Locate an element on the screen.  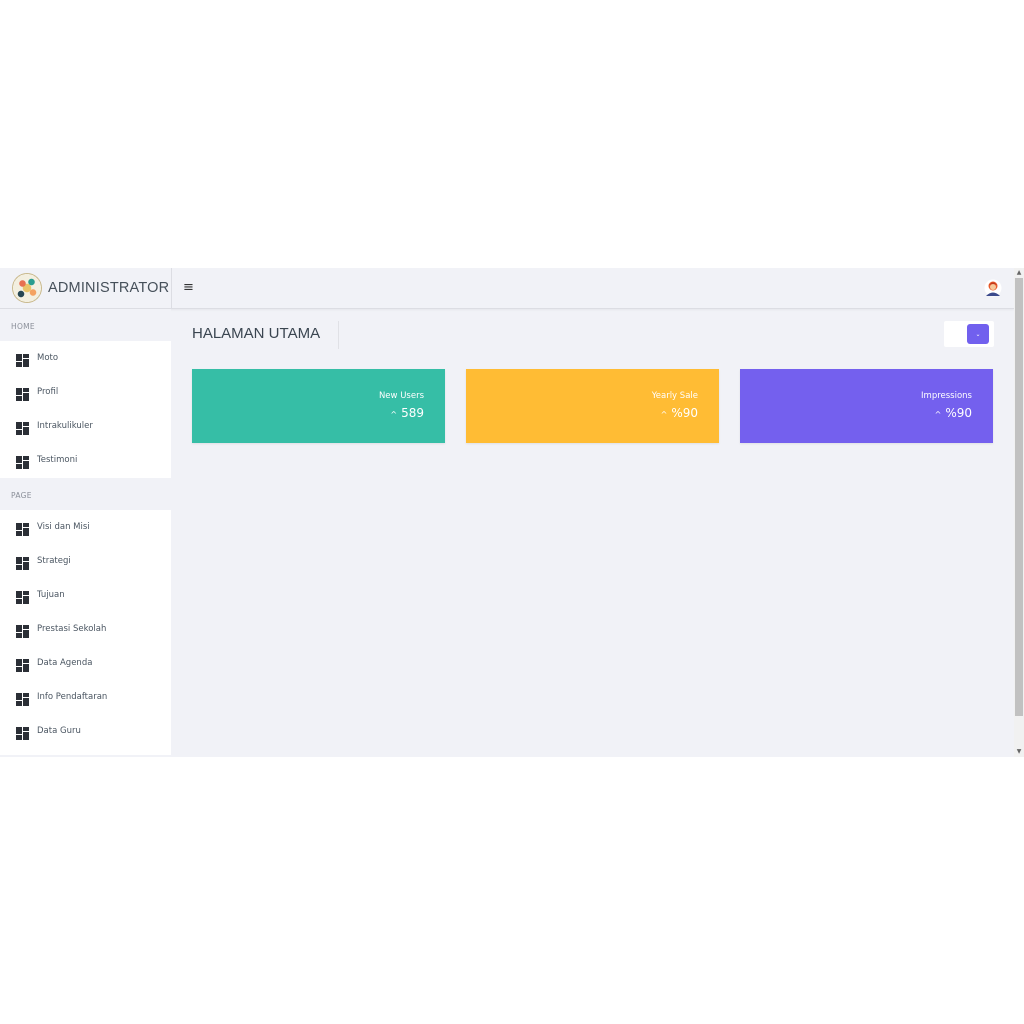
brand: ADMINISTRATOR is located at coordinates (86, 288).